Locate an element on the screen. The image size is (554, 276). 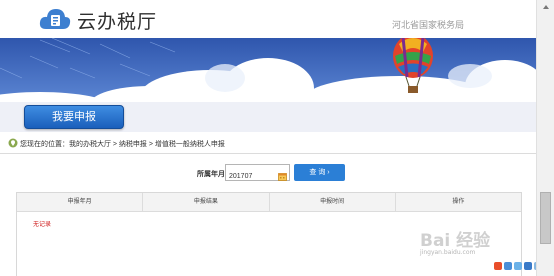
period-field is located at coordinates (257, 174).